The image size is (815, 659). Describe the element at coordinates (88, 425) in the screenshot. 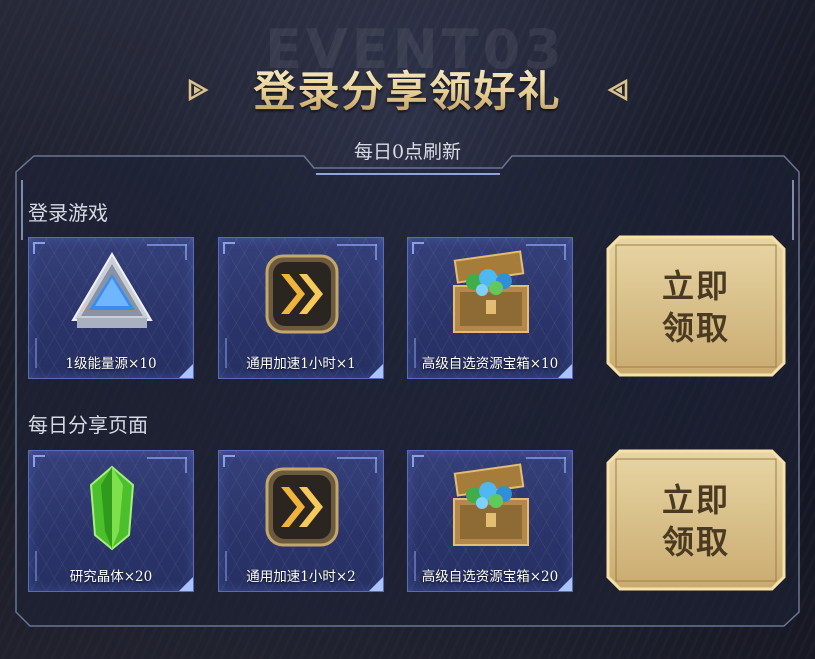

I see `section-title-share: 每日分享页面` at that location.